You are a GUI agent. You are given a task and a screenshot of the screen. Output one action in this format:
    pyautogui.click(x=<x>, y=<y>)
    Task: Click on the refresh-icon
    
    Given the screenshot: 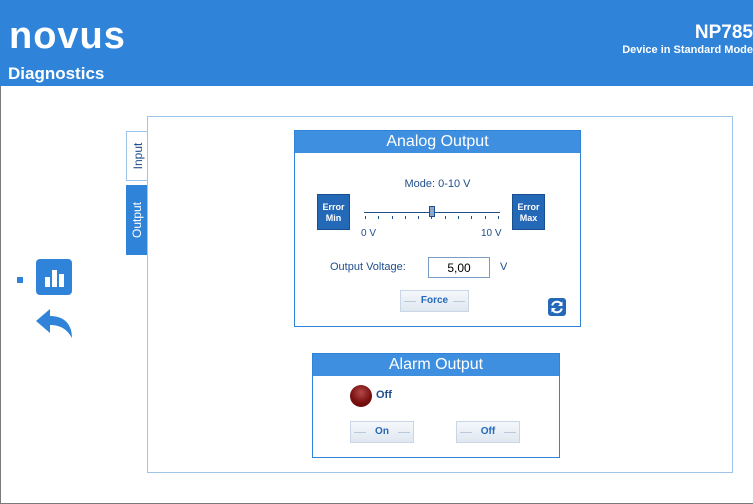 What is the action you would take?
    pyautogui.click(x=557, y=307)
    